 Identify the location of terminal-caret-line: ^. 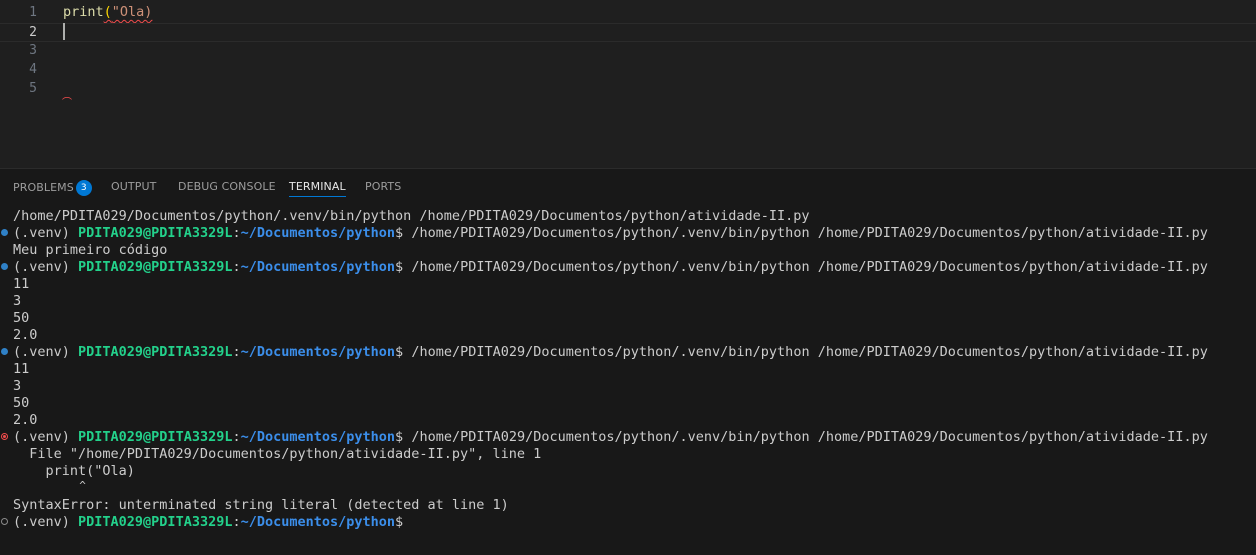
(49, 485).